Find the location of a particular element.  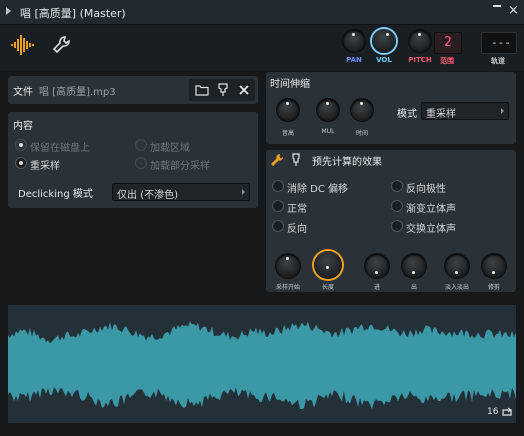

checkbox-reverse-polarity is located at coordinates (397, 186).